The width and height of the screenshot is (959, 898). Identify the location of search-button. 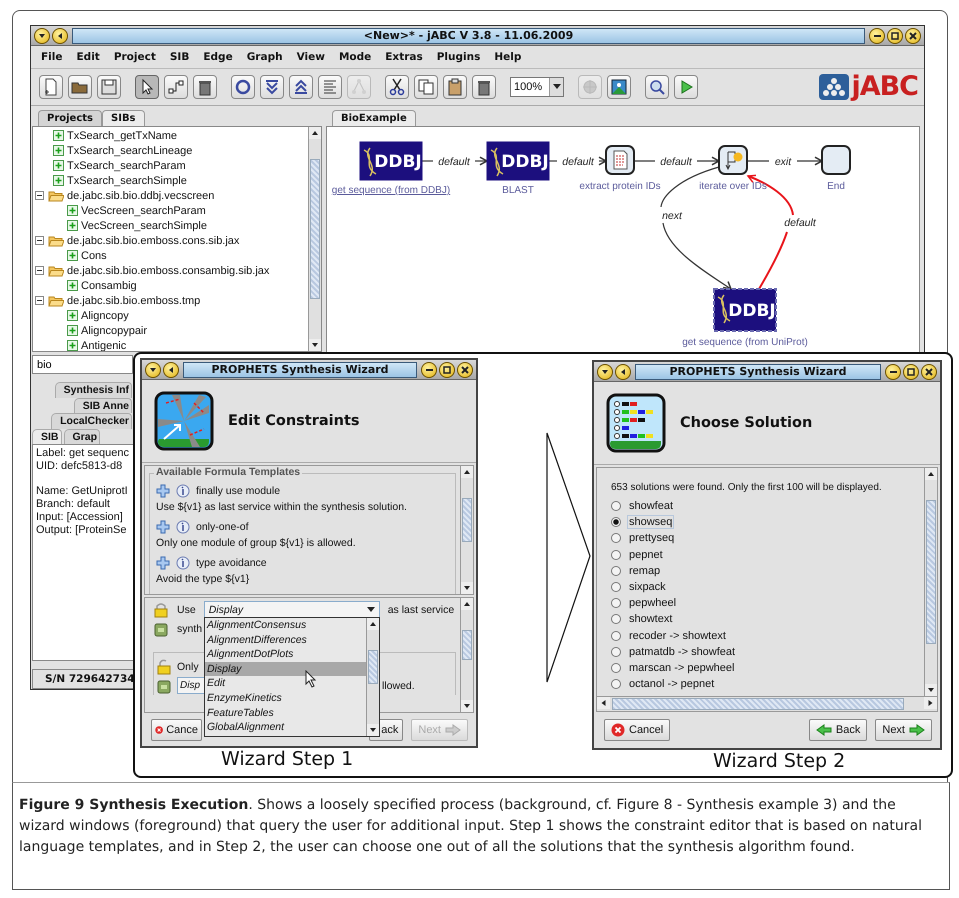
(657, 87).